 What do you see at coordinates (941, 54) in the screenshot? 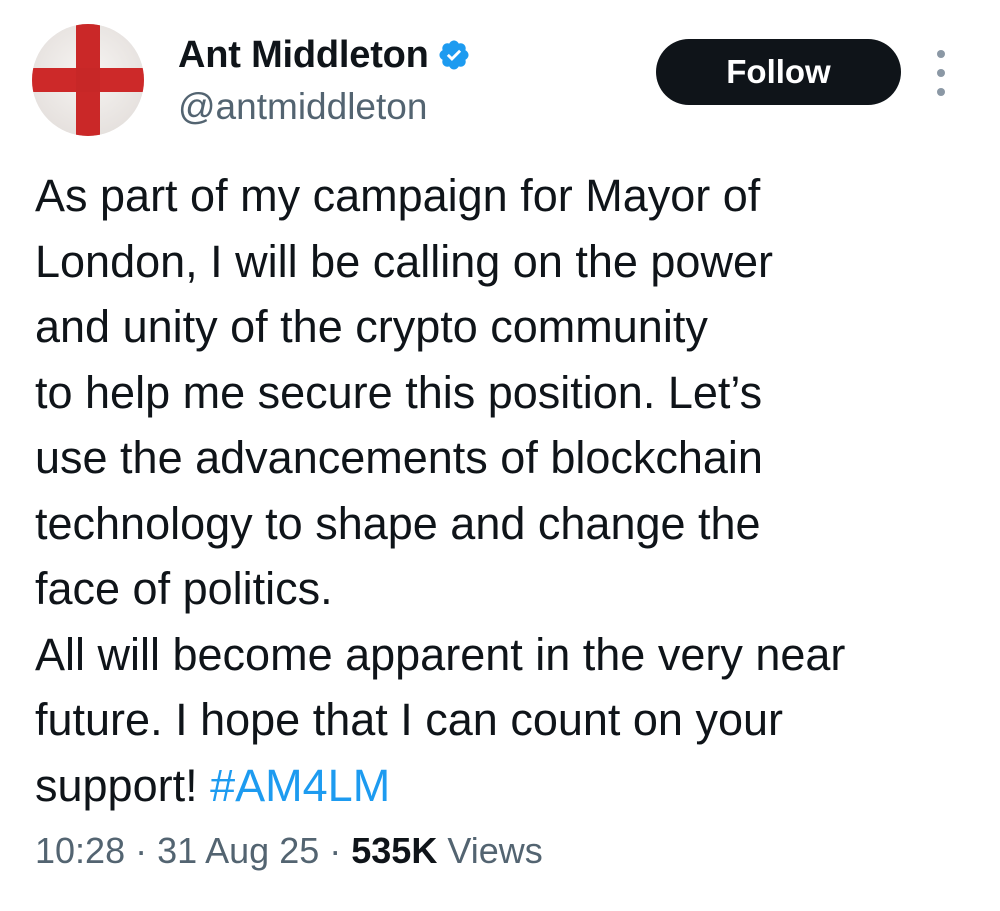
I see `more-vertical-icon` at bounding box center [941, 54].